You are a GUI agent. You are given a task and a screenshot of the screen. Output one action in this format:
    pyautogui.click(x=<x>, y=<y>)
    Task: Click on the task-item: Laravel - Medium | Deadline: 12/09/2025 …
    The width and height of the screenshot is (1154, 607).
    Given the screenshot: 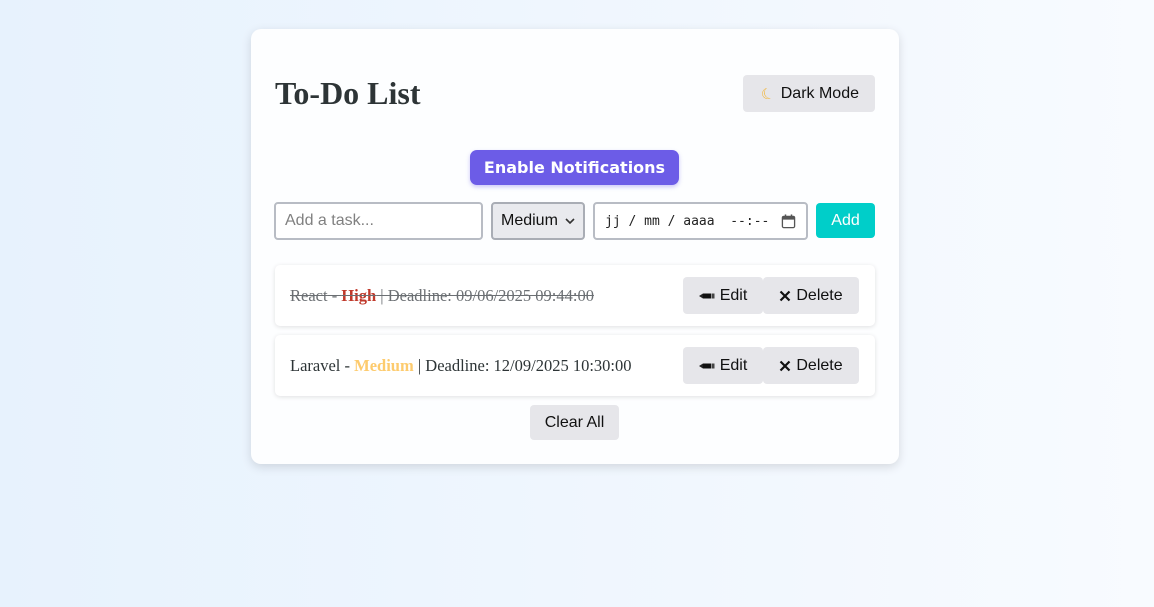 What is the action you would take?
    pyautogui.click(x=575, y=365)
    